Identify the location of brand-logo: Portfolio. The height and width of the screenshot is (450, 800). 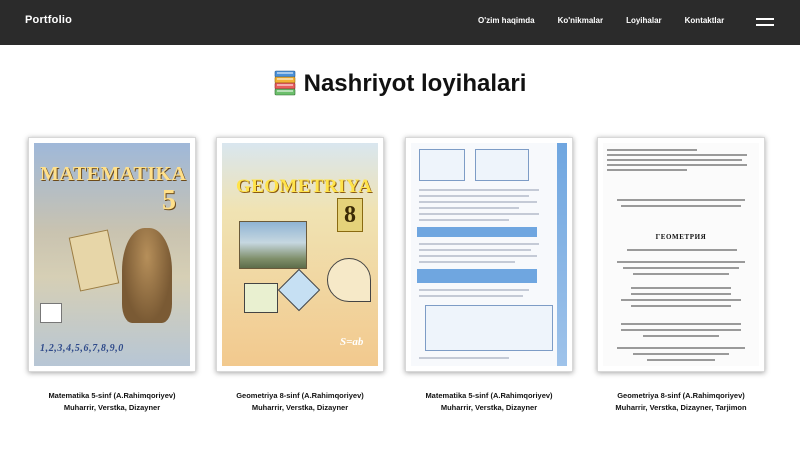
(48, 20).